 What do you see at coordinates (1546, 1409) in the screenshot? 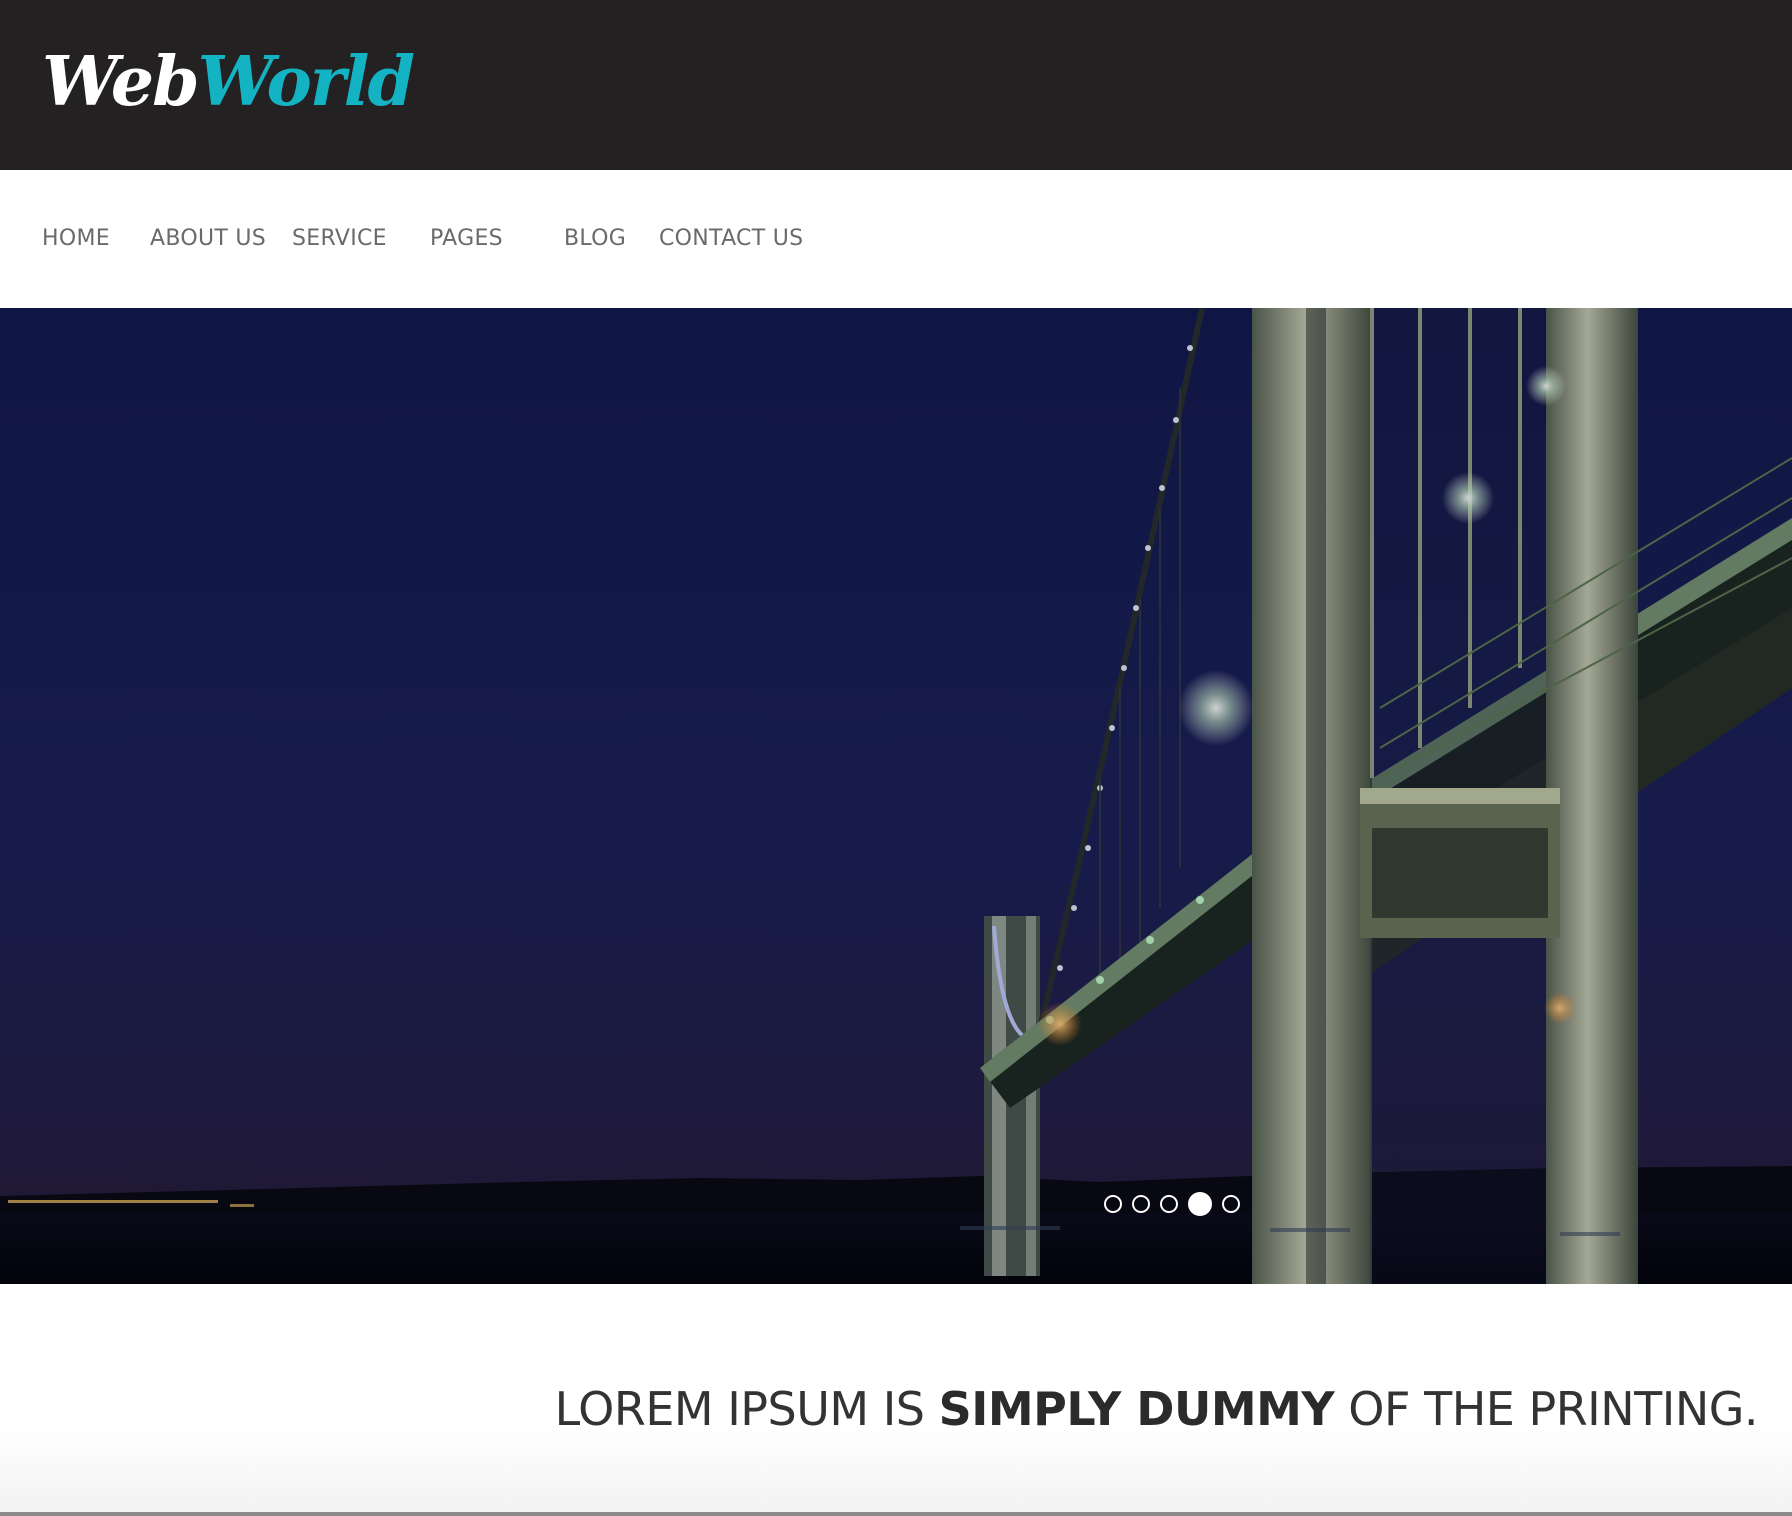
I see `tagline-part-3: OF THE PRINTING.` at bounding box center [1546, 1409].